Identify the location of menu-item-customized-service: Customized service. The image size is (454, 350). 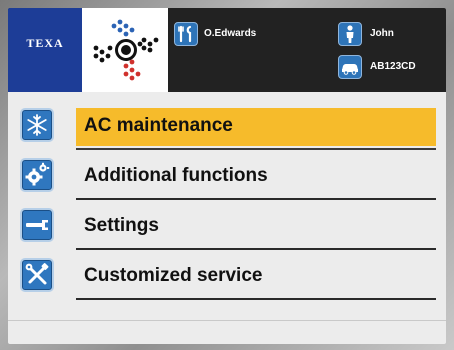
(227, 275).